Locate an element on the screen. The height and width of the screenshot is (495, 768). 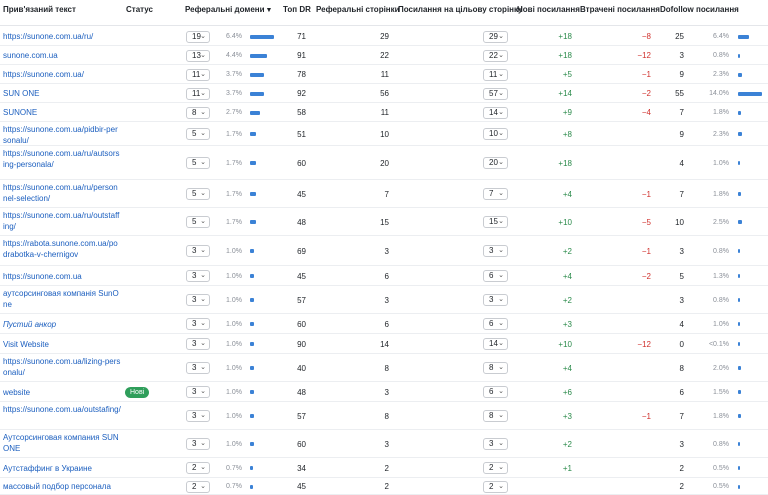
anchor-link: Пустий анкор is located at coordinates (62, 324).